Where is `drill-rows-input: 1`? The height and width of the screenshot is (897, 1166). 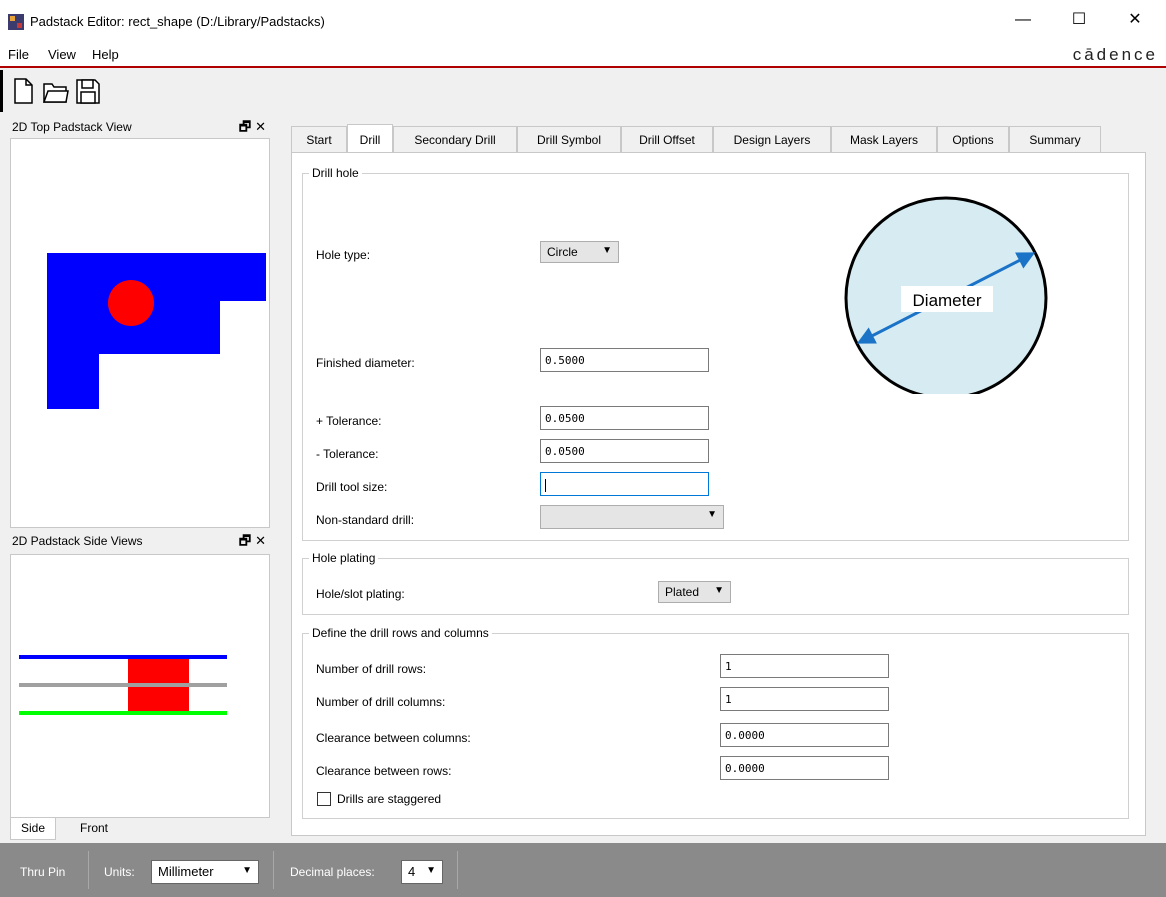
drill-rows-input: 1 is located at coordinates (804, 666).